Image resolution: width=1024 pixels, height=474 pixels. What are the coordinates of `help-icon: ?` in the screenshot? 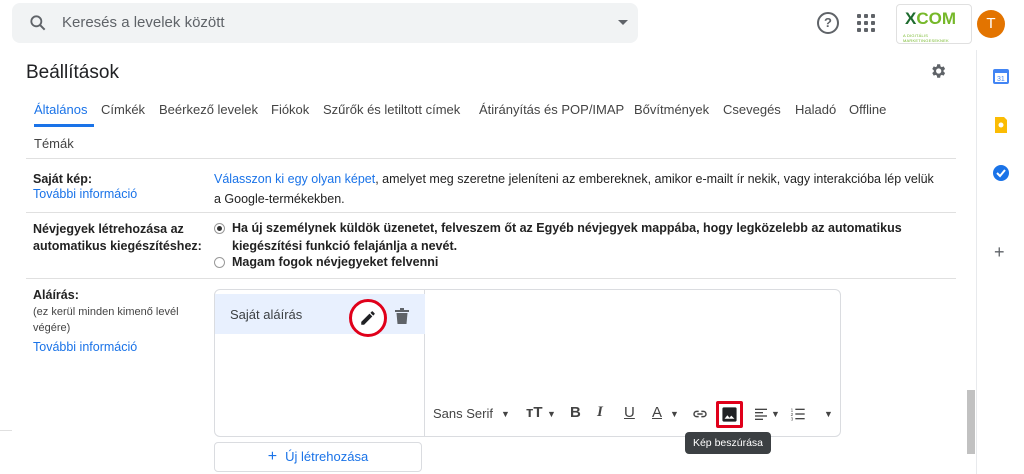 It's located at (828, 23).